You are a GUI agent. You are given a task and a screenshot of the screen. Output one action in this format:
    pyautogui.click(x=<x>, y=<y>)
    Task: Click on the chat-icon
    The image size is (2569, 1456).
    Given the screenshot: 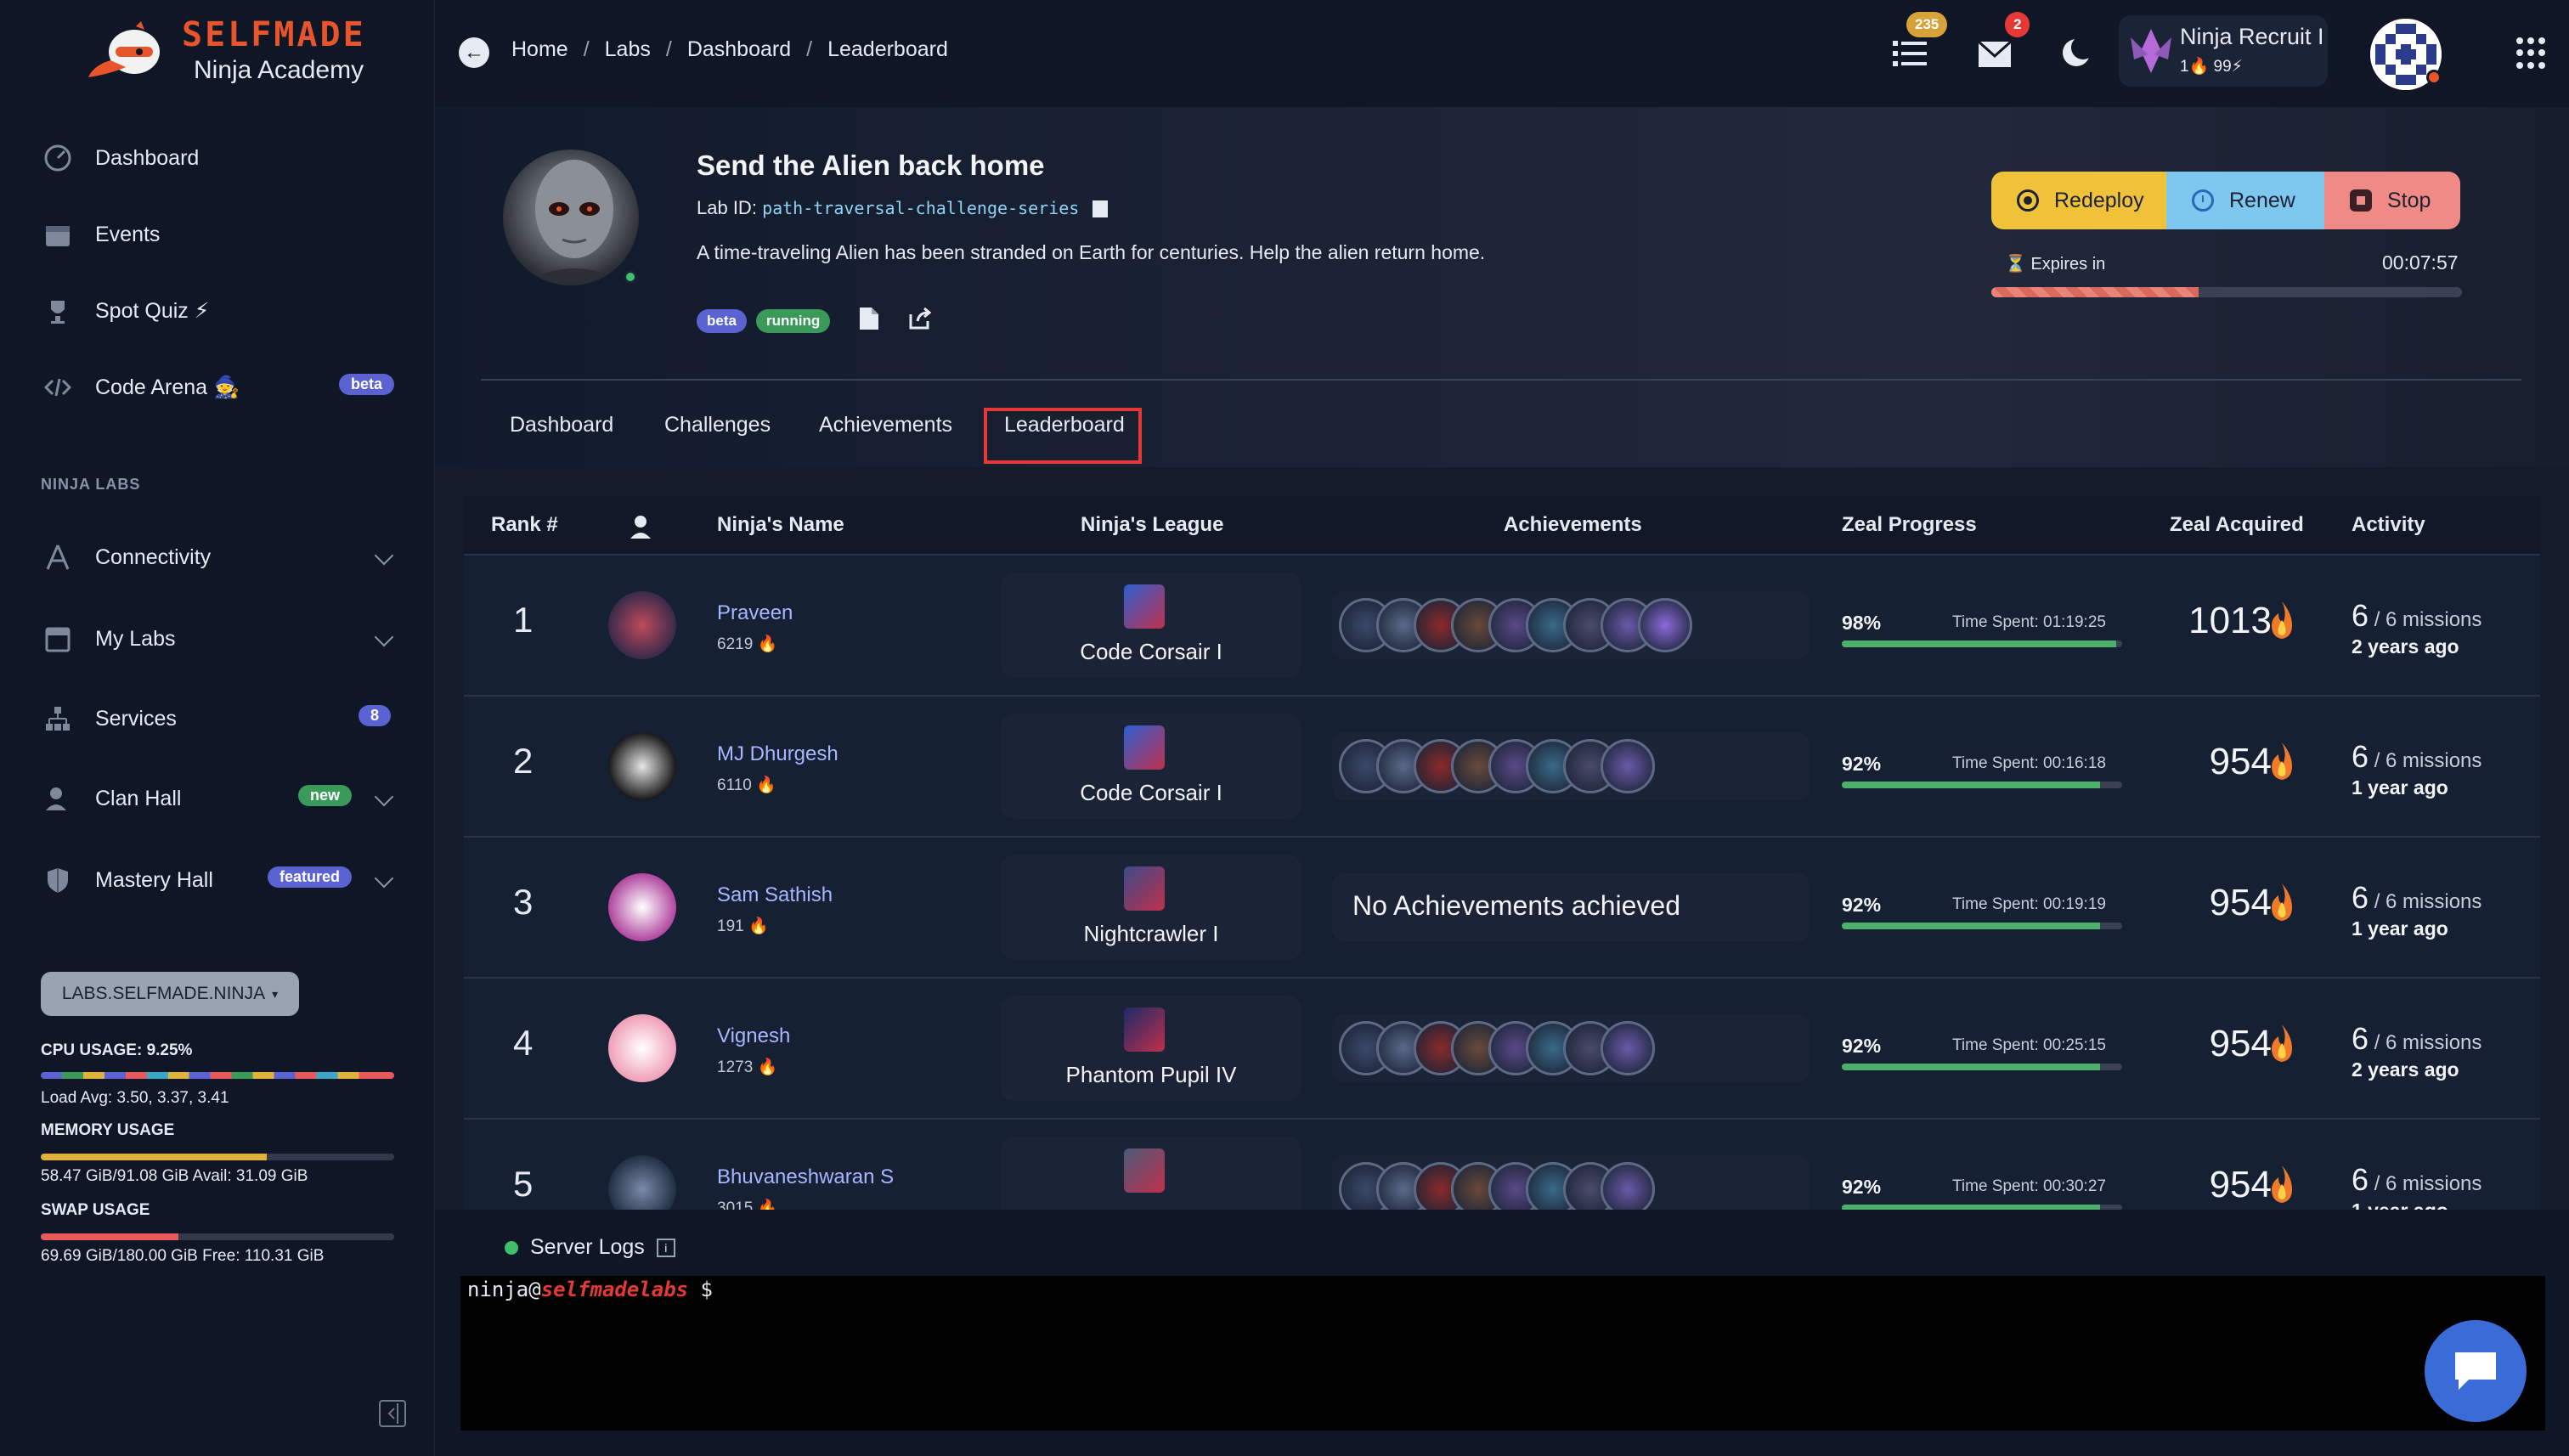 What is the action you would take?
    pyautogui.click(x=2476, y=1371)
    